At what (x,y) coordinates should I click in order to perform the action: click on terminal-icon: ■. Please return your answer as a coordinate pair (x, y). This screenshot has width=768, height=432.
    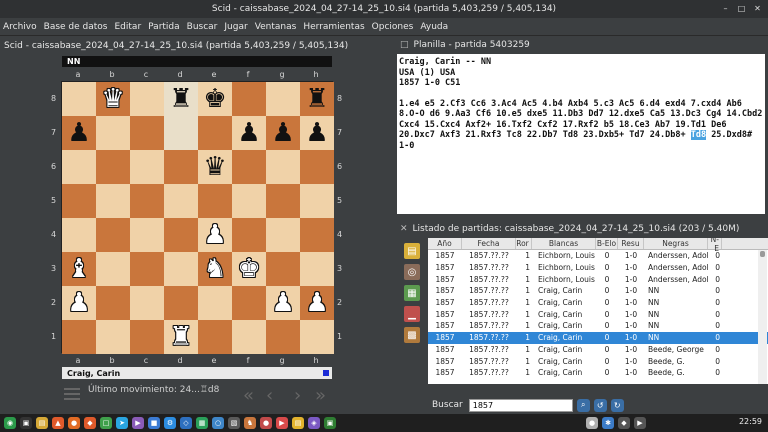
    Looking at the image, I should click on (154, 423).